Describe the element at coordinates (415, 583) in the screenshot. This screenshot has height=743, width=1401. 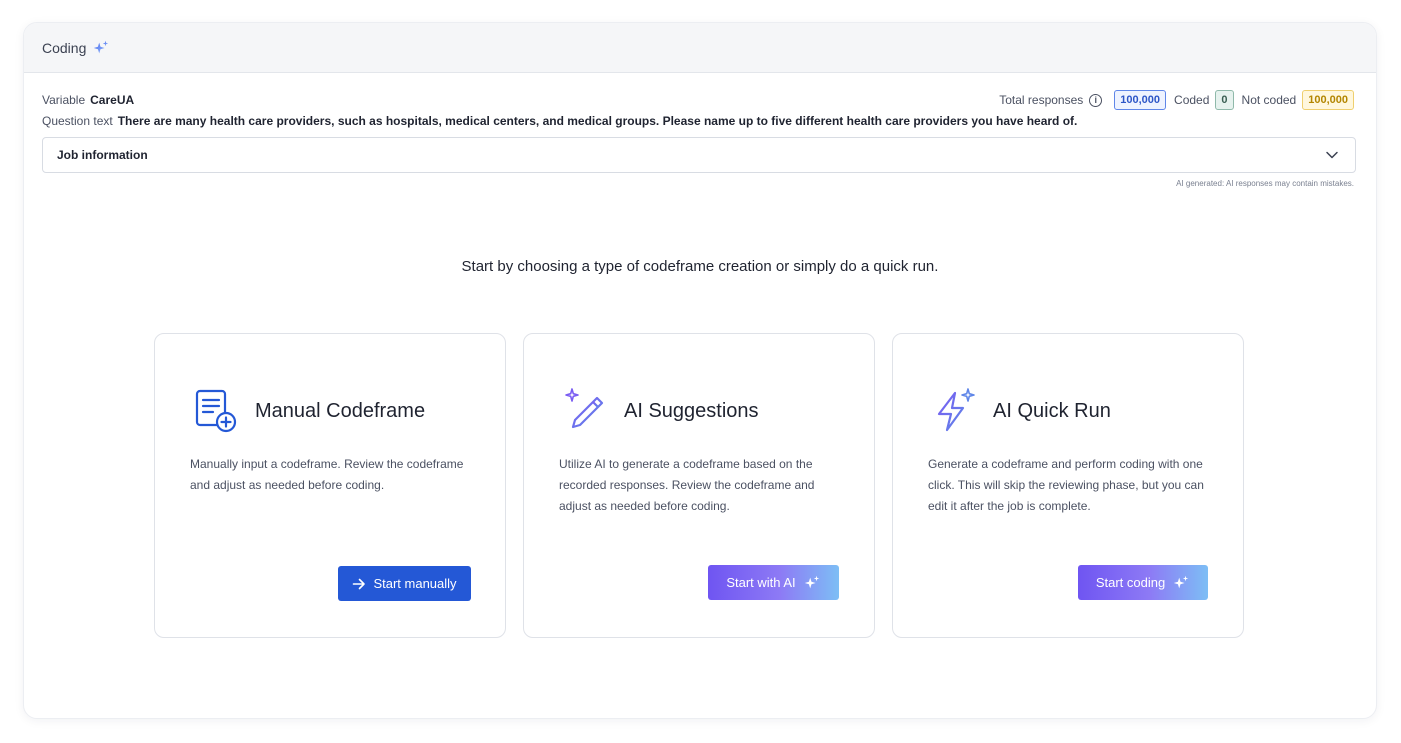
I see `start-manually-label: Start manually` at that location.